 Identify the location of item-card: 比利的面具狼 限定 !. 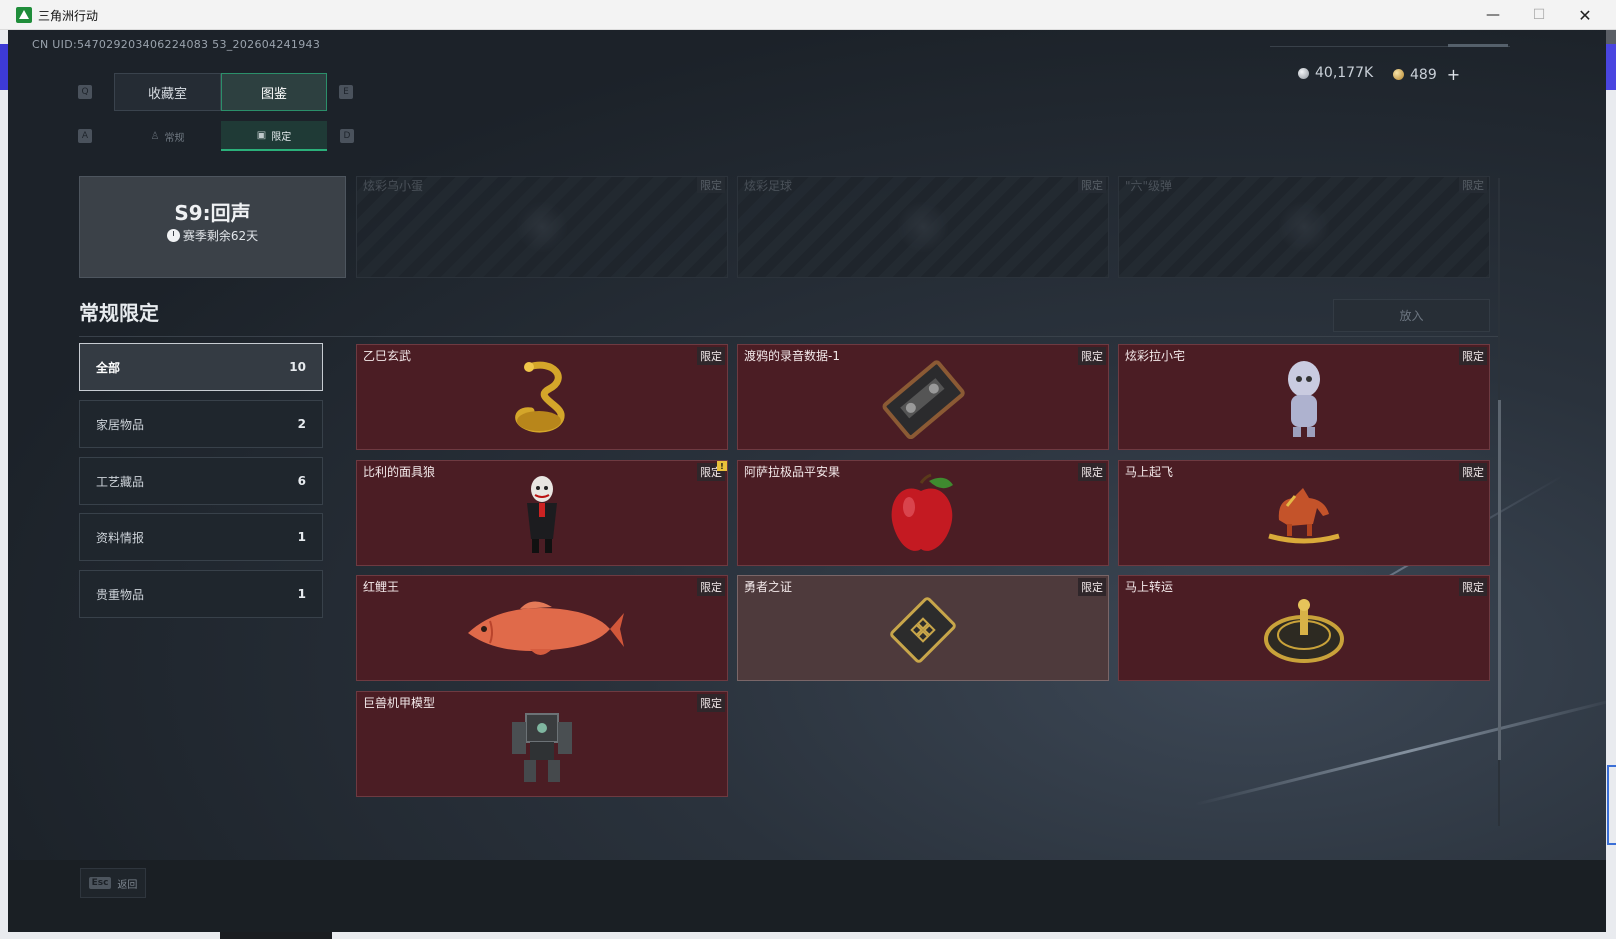
(542, 513).